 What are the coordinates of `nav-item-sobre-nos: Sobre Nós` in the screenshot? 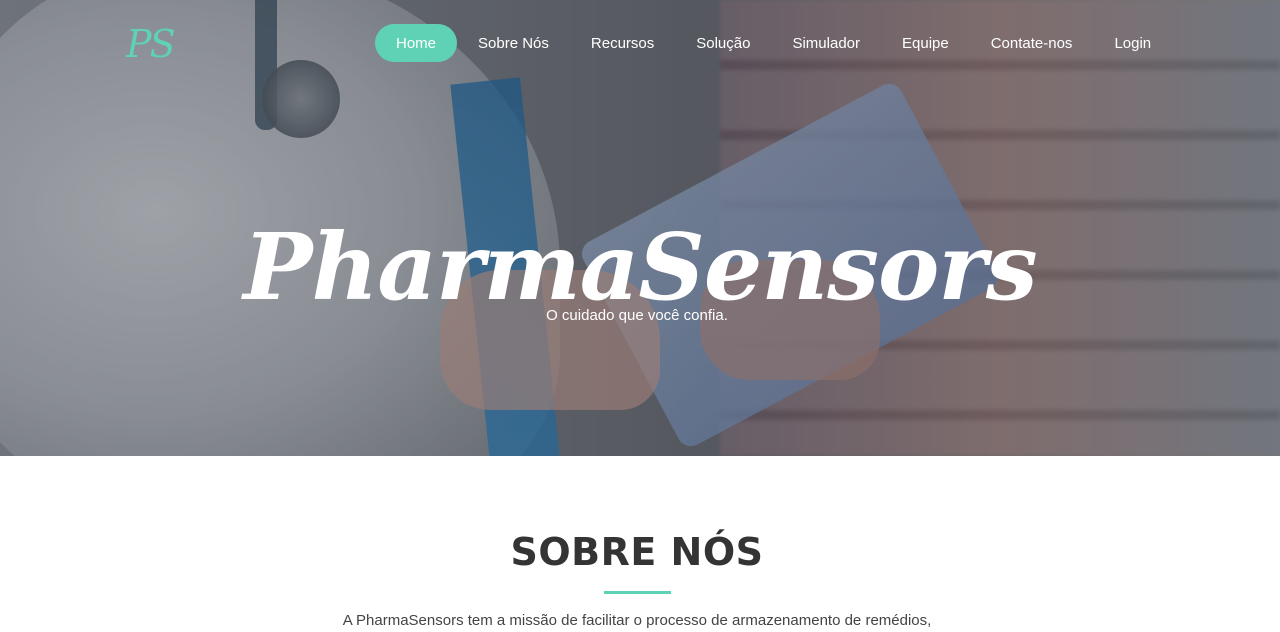 It's located at (513, 43).